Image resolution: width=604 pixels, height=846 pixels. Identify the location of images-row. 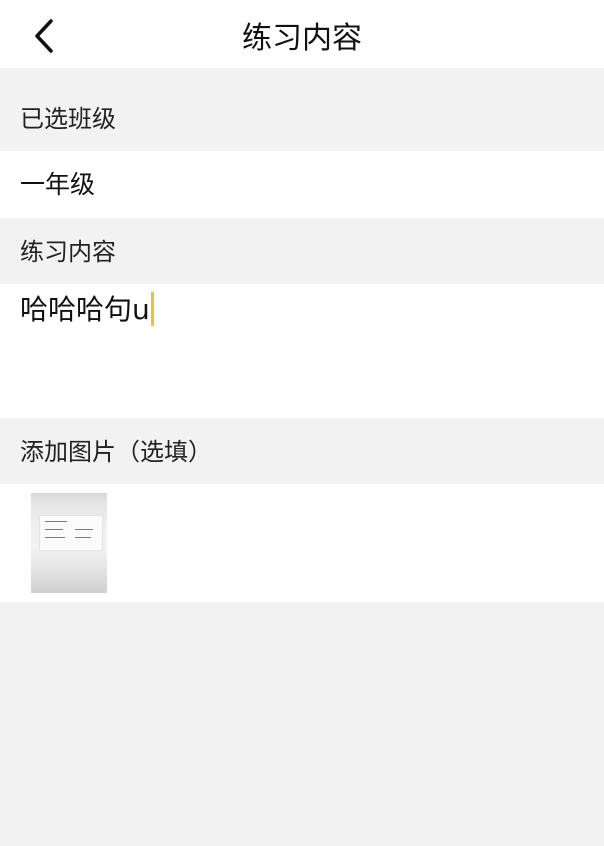
(302, 543).